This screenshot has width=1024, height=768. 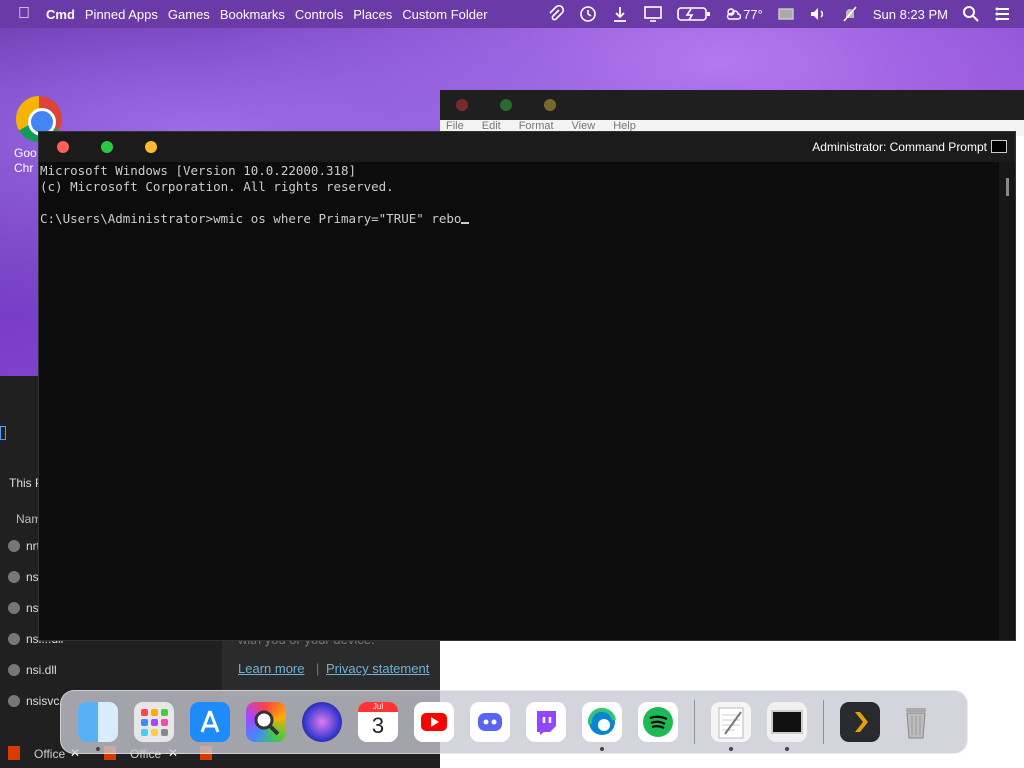 What do you see at coordinates (971, 14) in the screenshot?
I see `search-icon` at bounding box center [971, 14].